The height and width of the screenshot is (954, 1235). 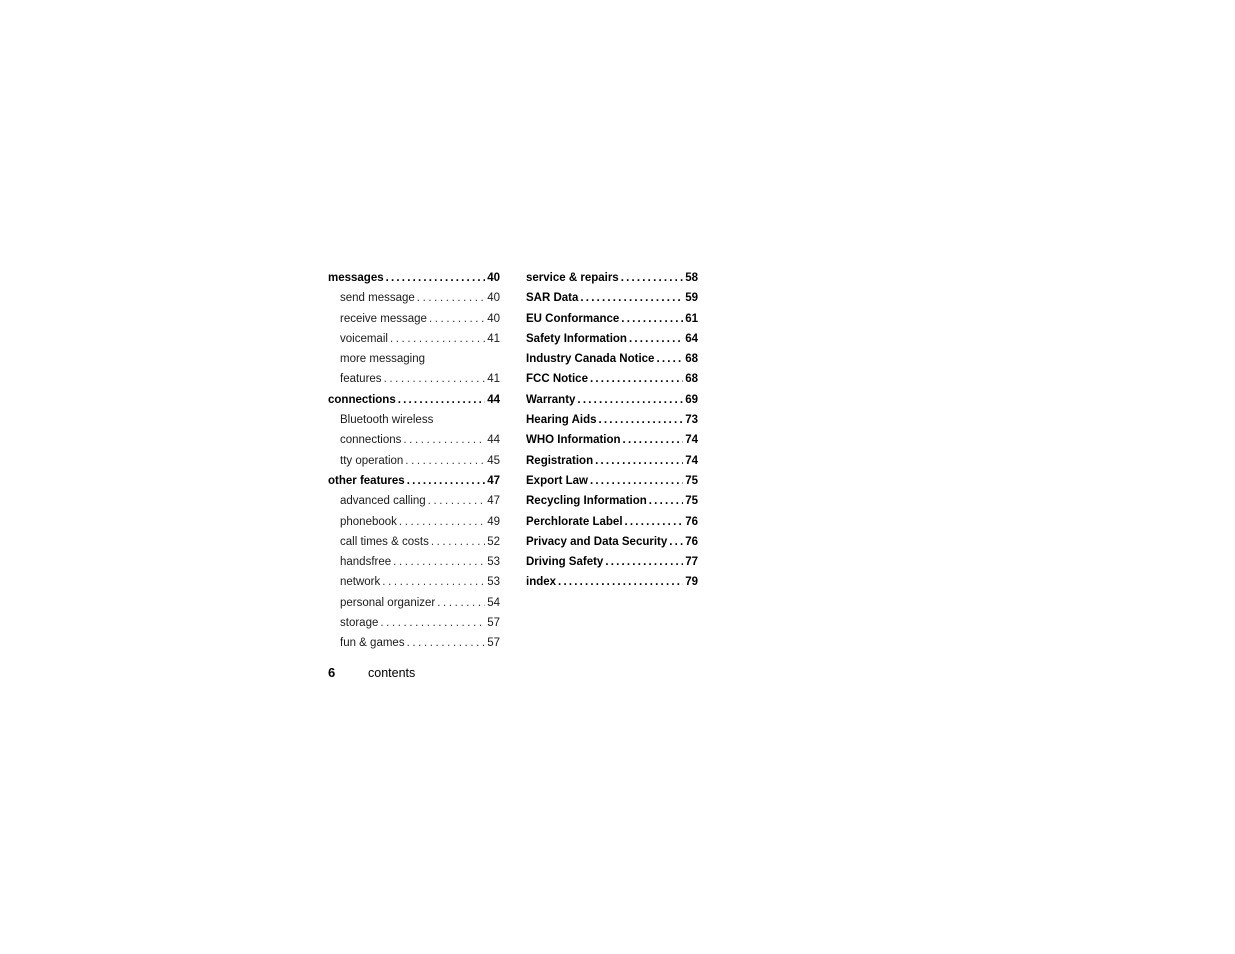 I want to click on toc-entry-label: WHO Information, so click(x=573, y=440).